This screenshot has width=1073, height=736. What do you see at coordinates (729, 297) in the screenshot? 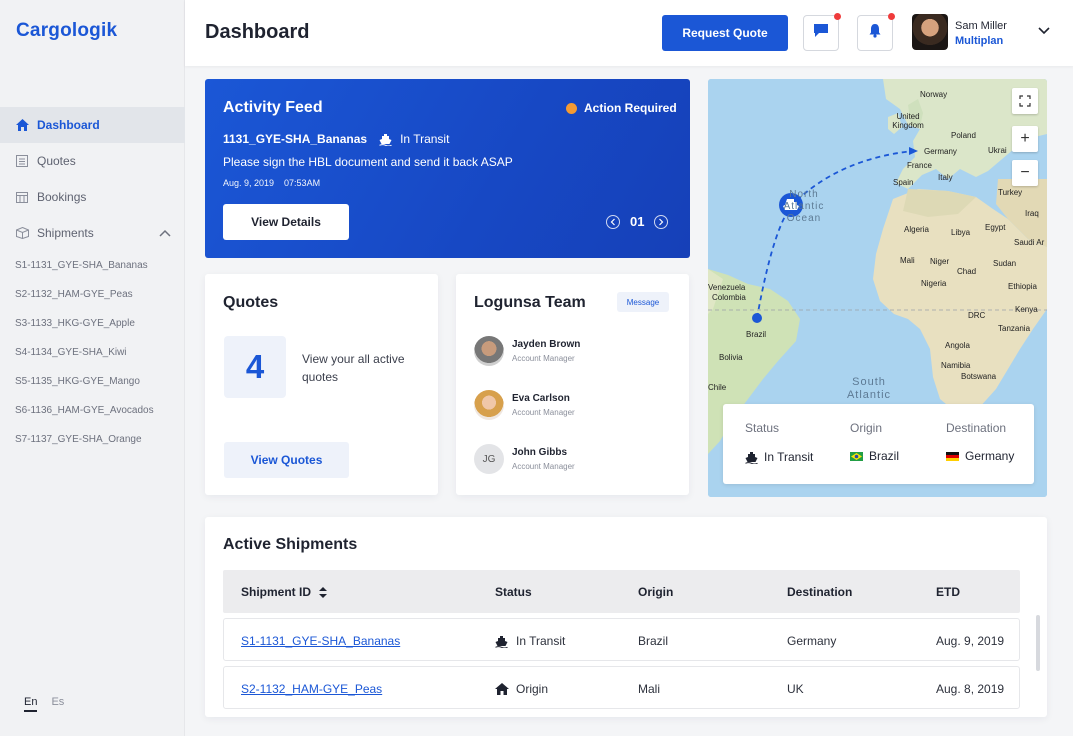
I see `map-label: Colombia` at bounding box center [729, 297].